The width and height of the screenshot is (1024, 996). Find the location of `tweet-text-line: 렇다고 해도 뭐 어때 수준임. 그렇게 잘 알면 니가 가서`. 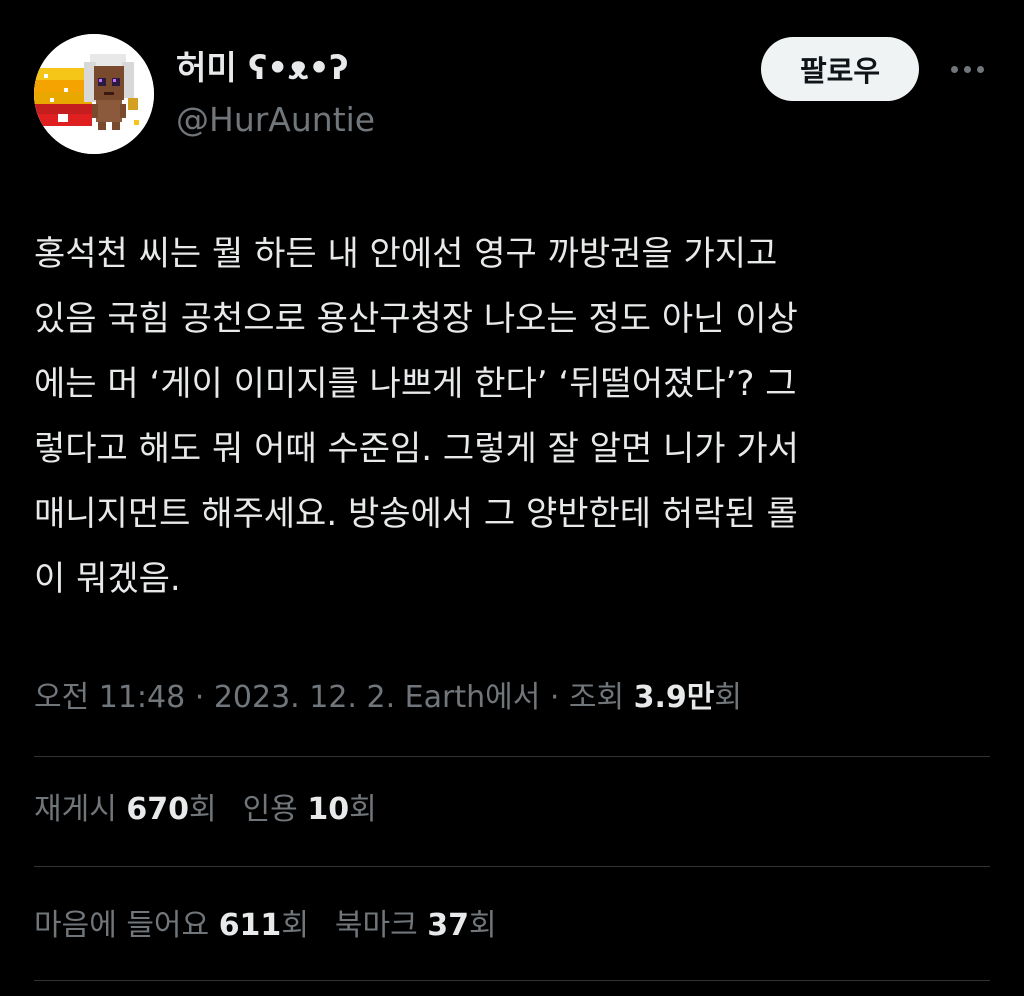

tweet-text-line: 렇다고 해도 뭐 어때 수준임. 그렇게 잘 알면 니가 가서 is located at coordinates (416, 449).